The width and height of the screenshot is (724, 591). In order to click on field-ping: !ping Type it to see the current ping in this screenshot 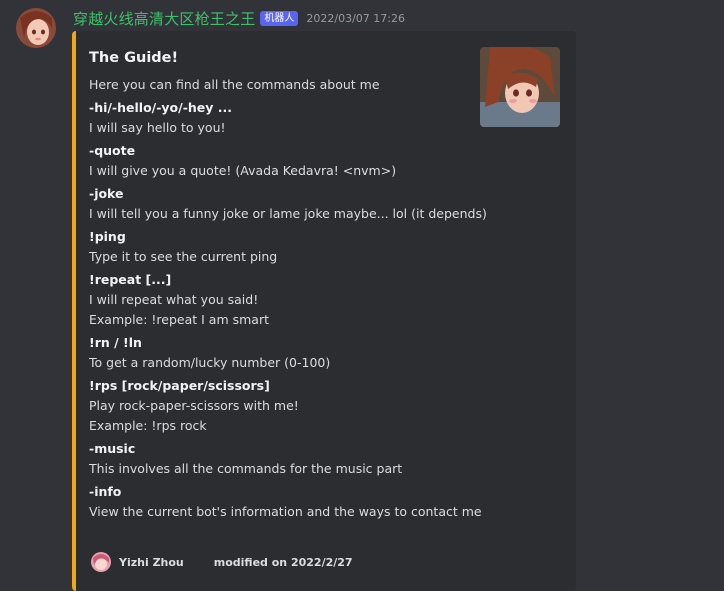, I will do `click(279, 247)`.